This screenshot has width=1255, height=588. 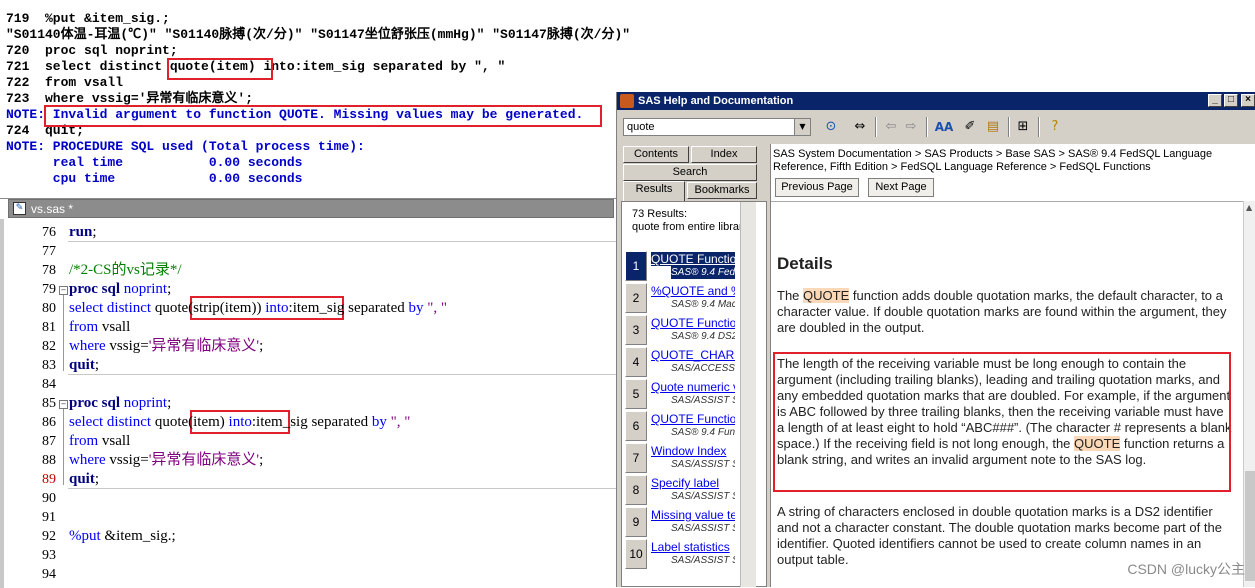 What do you see at coordinates (970, 127) in the screenshot?
I see `highlight-icon: ✐` at bounding box center [970, 127].